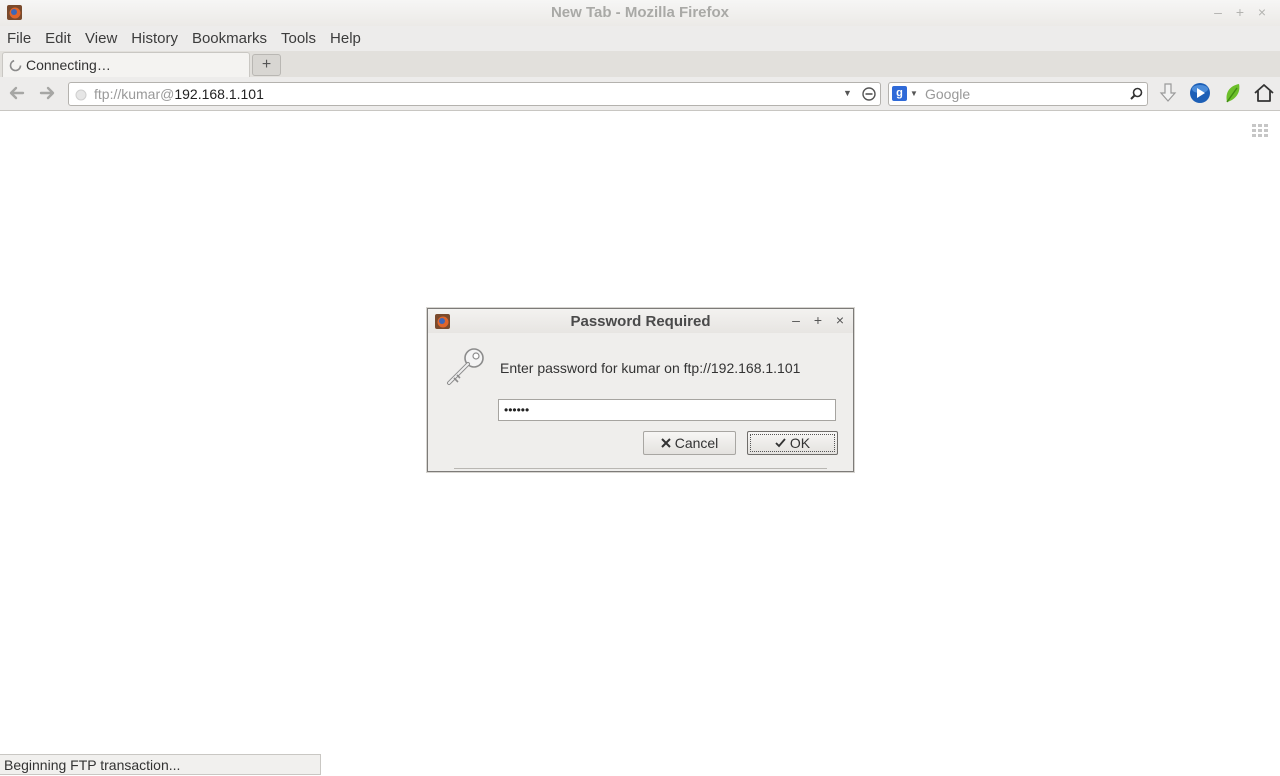 The height and width of the screenshot is (776, 1280). What do you see at coordinates (15, 67) in the screenshot?
I see `loading-spinner-icon` at bounding box center [15, 67].